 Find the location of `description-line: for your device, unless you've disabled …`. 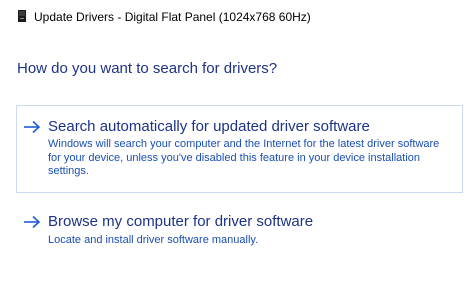

description-line: for your device, unless you've disabled … is located at coordinates (234, 157).